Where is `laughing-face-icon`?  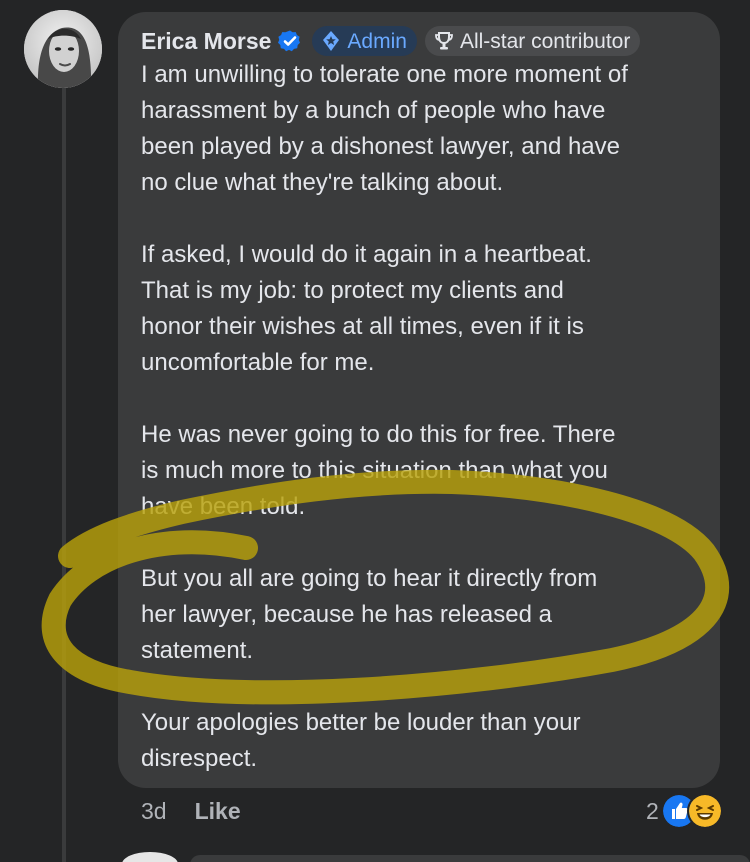 laughing-face-icon is located at coordinates (704, 811).